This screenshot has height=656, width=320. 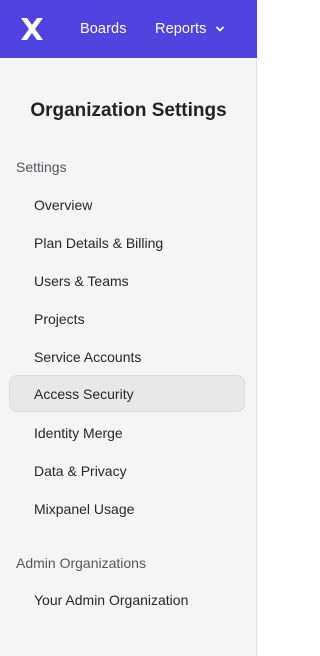 What do you see at coordinates (84, 393) in the screenshot?
I see `sidebar-item-label: Access Security` at bounding box center [84, 393].